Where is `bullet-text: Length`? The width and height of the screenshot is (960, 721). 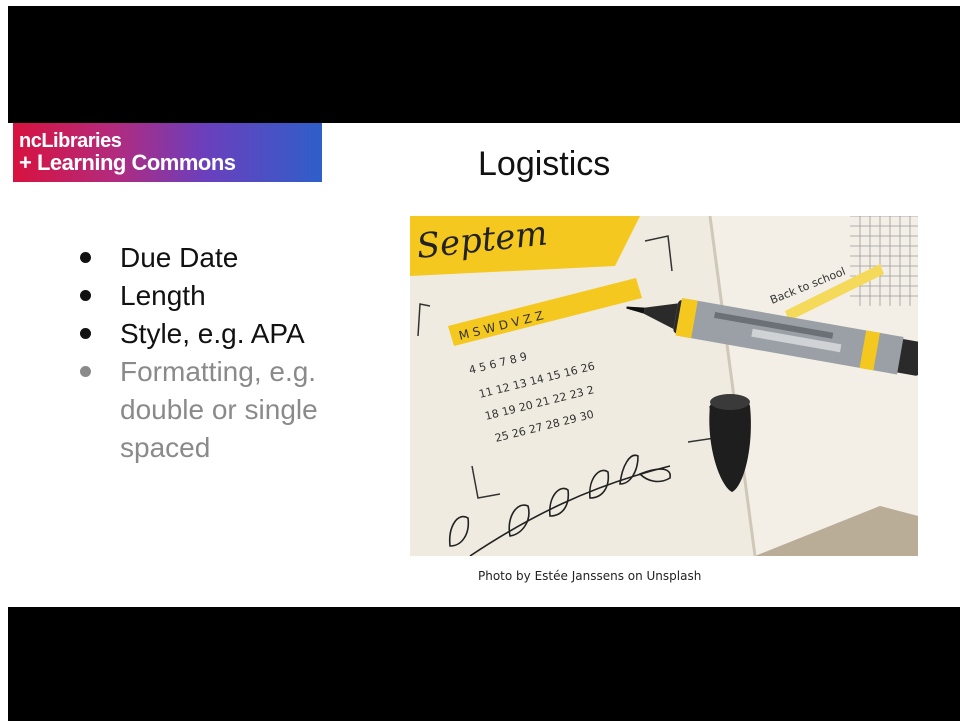 bullet-text: Length is located at coordinates (163, 295).